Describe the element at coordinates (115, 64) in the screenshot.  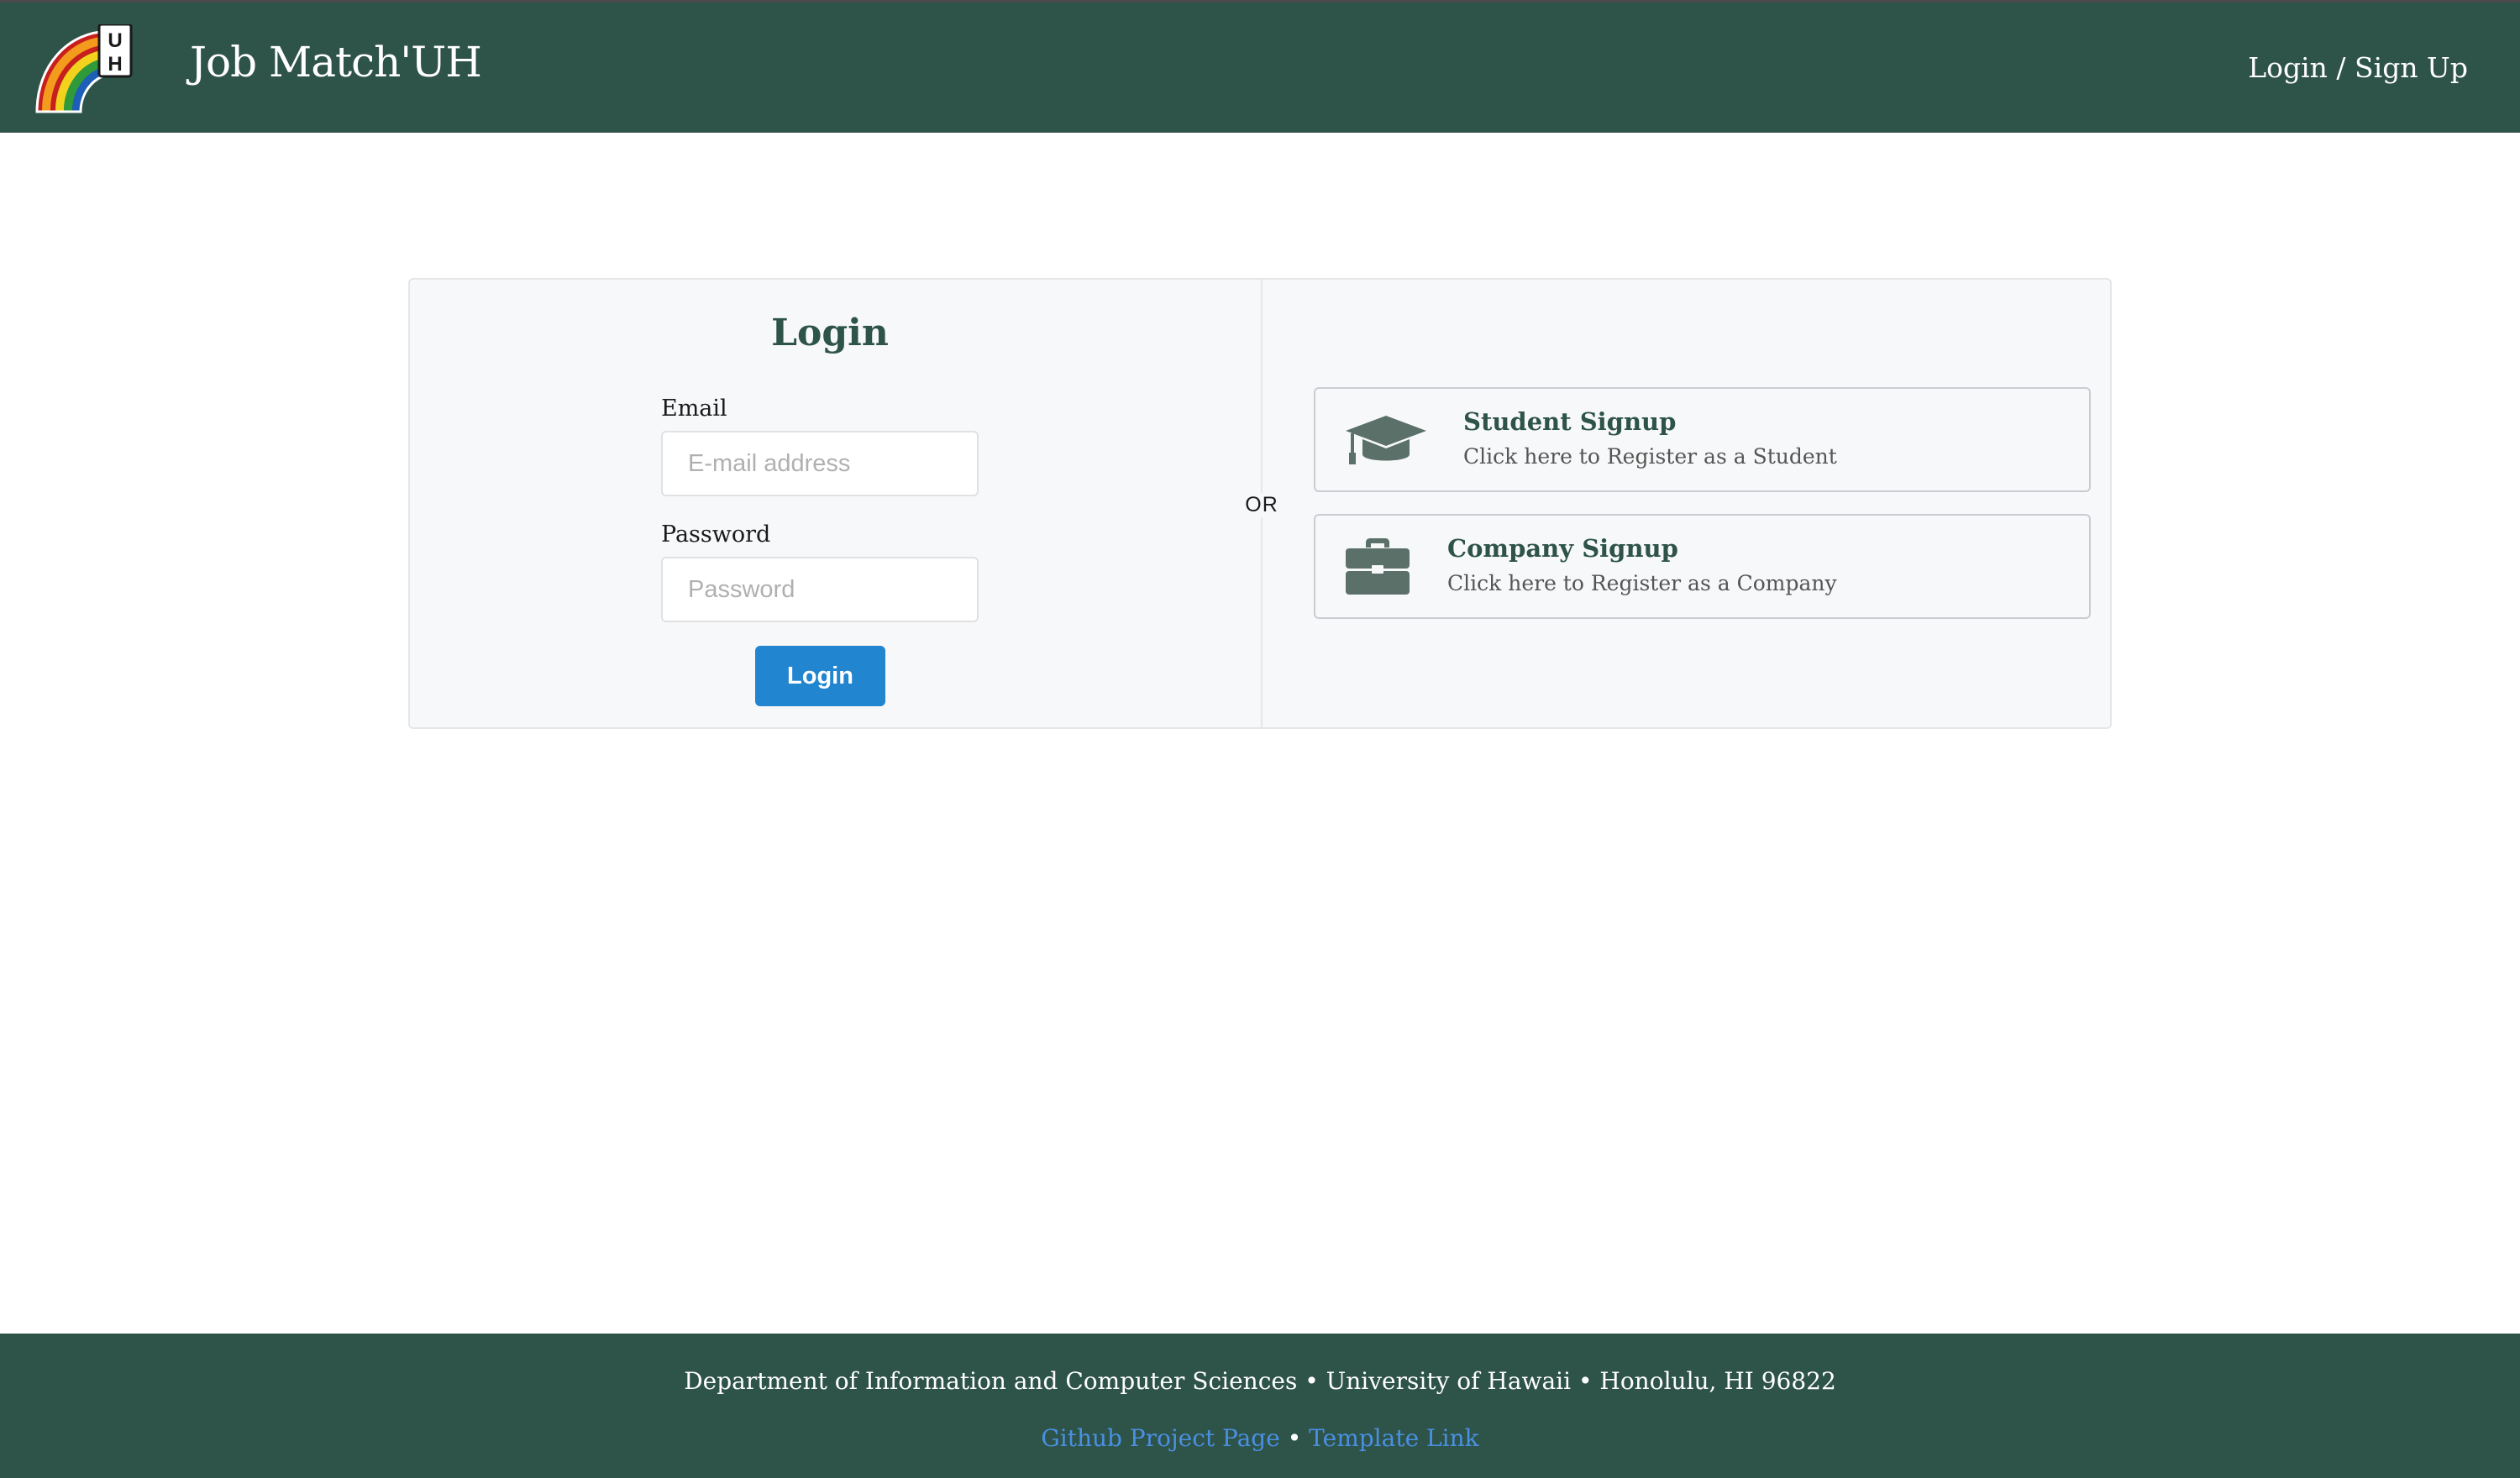
I see `svg-text: H` at that location.